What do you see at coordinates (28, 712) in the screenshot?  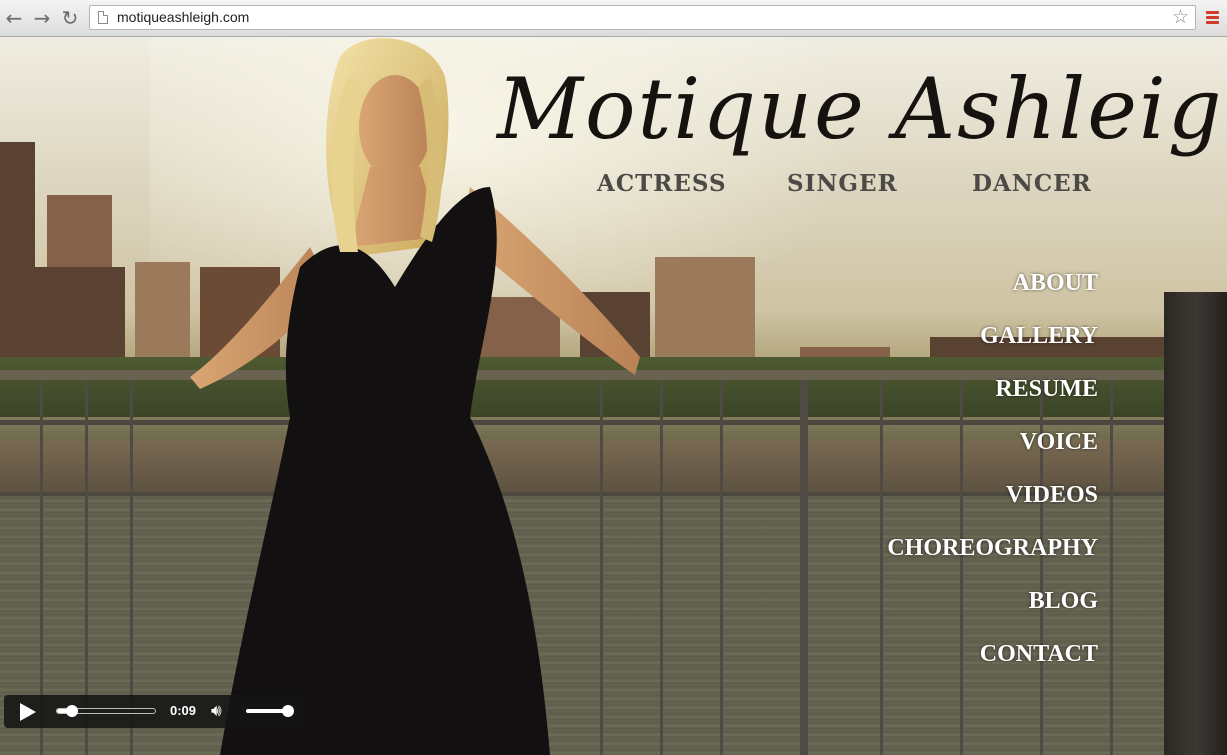 I see `play-icon` at bounding box center [28, 712].